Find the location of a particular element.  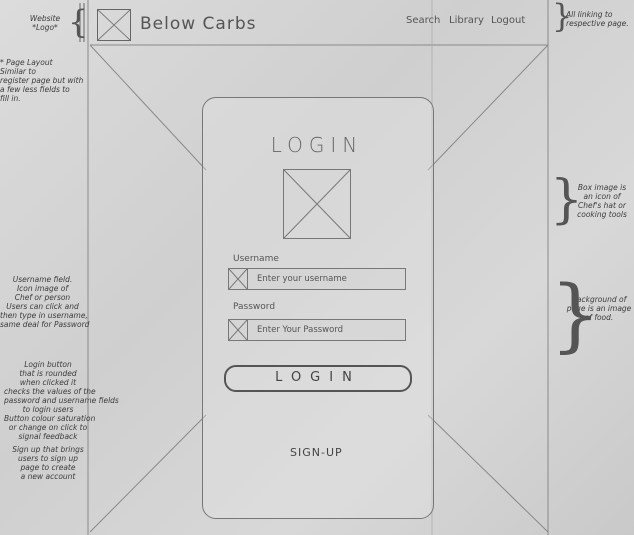

brand-name: Below Carbs is located at coordinates (198, 24).